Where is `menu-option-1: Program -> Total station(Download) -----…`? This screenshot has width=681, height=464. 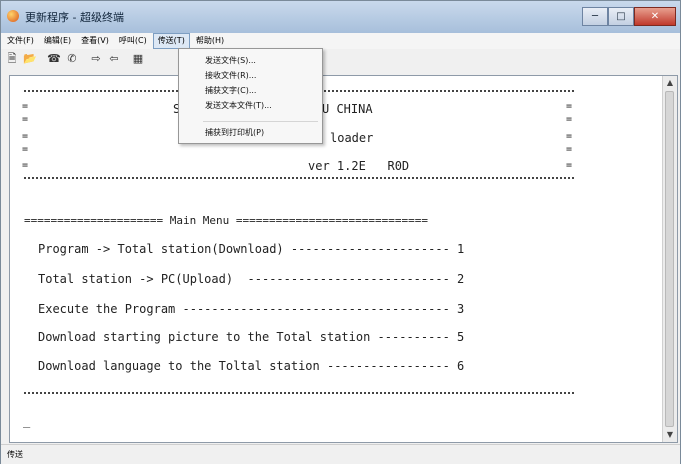
menu-option-1: Program -> Total station(Download) -----… is located at coordinates (251, 249).